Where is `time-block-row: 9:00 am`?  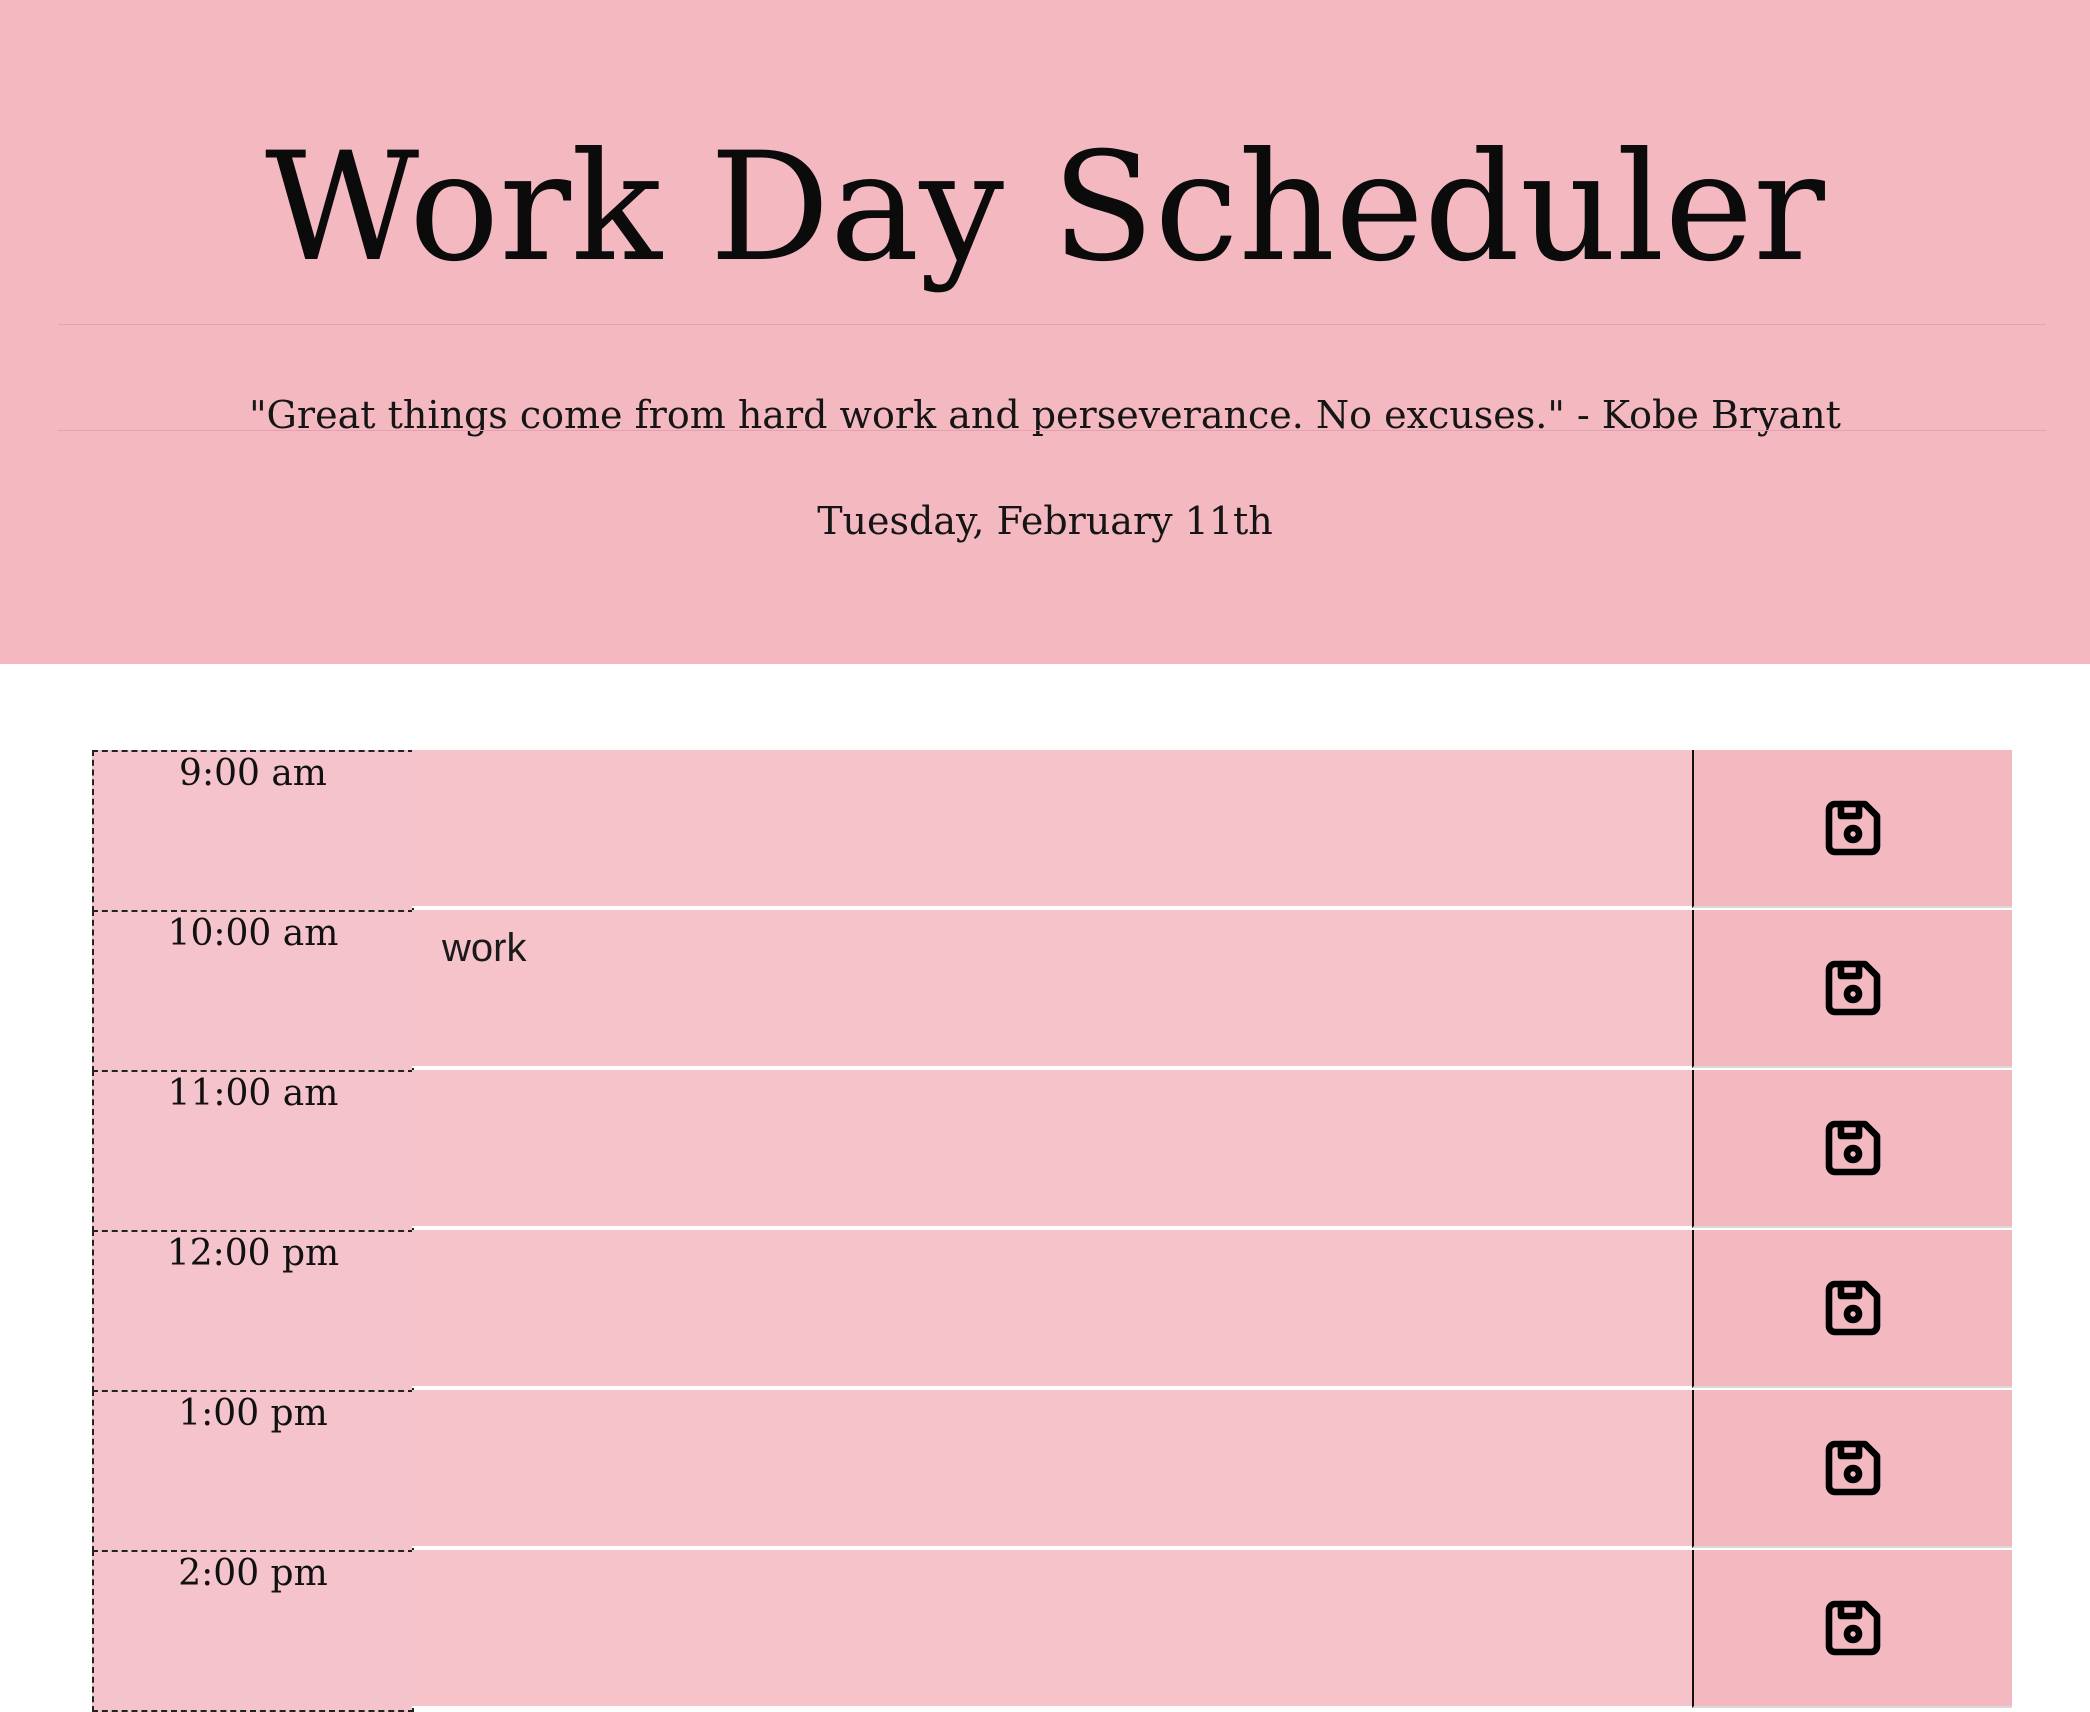 time-block-row: 9:00 am is located at coordinates (1052, 831).